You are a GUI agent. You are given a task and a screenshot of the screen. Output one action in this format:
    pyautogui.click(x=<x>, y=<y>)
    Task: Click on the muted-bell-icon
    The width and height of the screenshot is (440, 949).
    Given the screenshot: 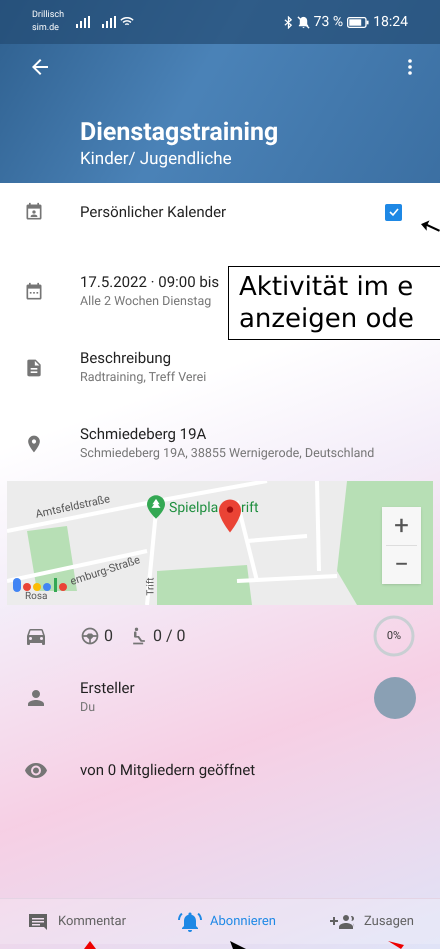 What is the action you would take?
    pyautogui.click(x=303, y=22)
    